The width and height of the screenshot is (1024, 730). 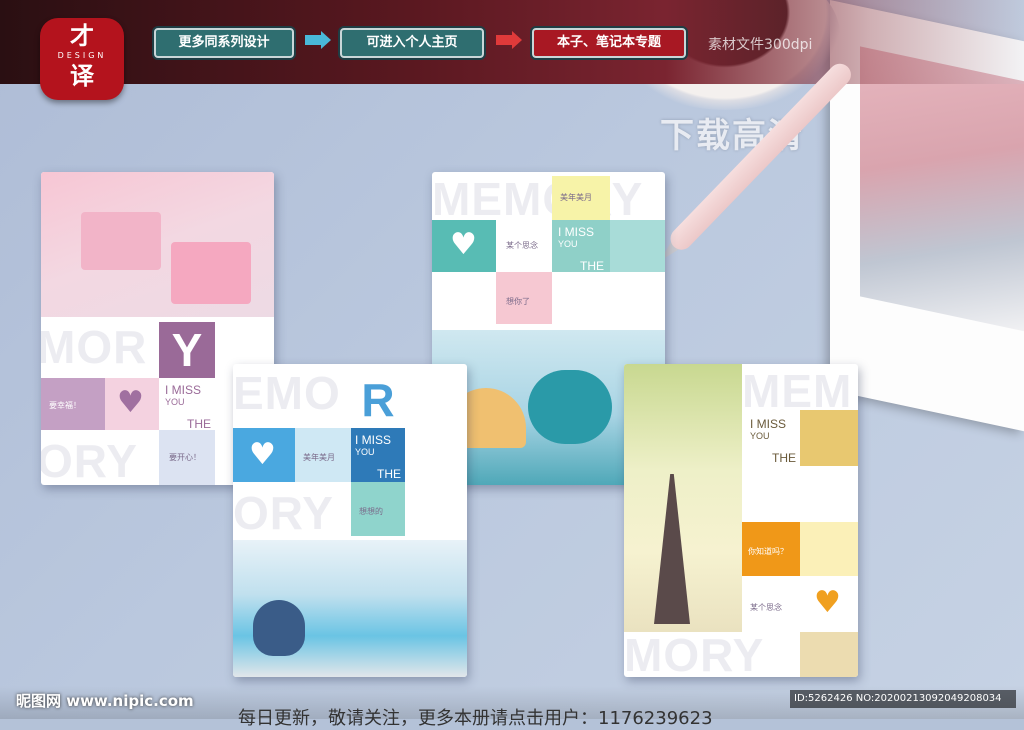 I want to click on image-id-label: ID:5262426 NO:20200213092049208034, so click(x=903, y=699).